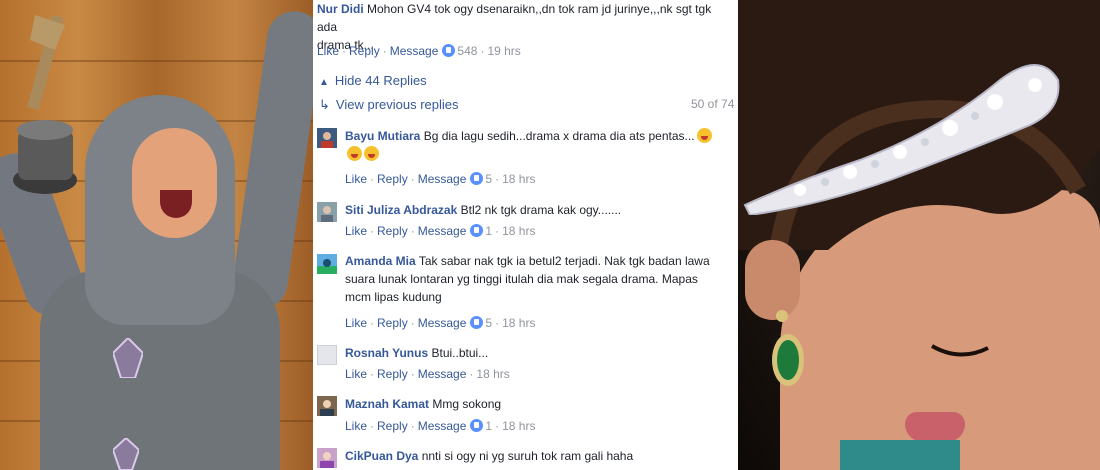  Describe the element at coordinates (271, 160) in the screenshot. I see `raised-arm-right` at that location.